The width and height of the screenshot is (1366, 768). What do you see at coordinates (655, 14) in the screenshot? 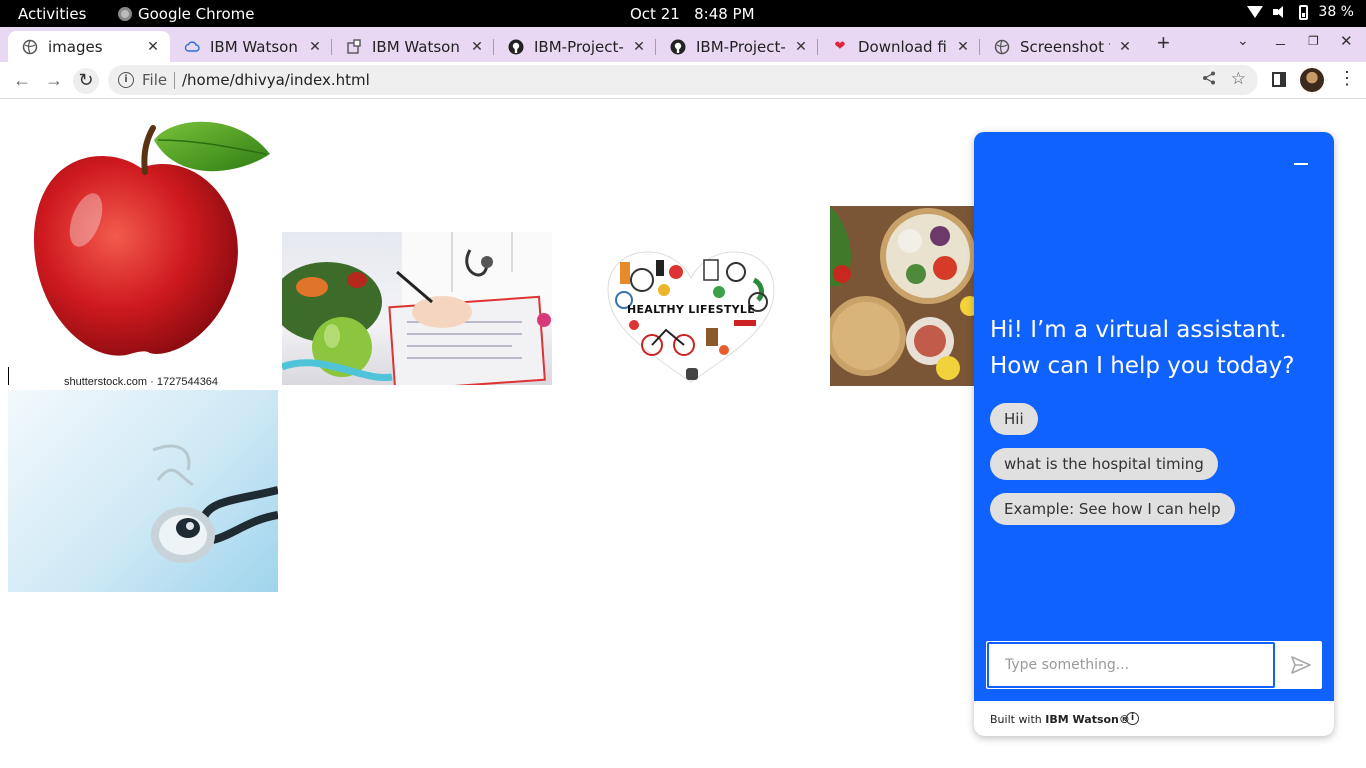
I see `clock-date: Oct 21` at bounding box center [655, 14].